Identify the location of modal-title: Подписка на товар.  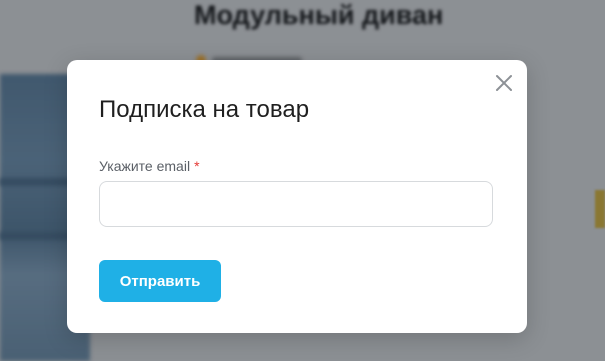
(204, 109).